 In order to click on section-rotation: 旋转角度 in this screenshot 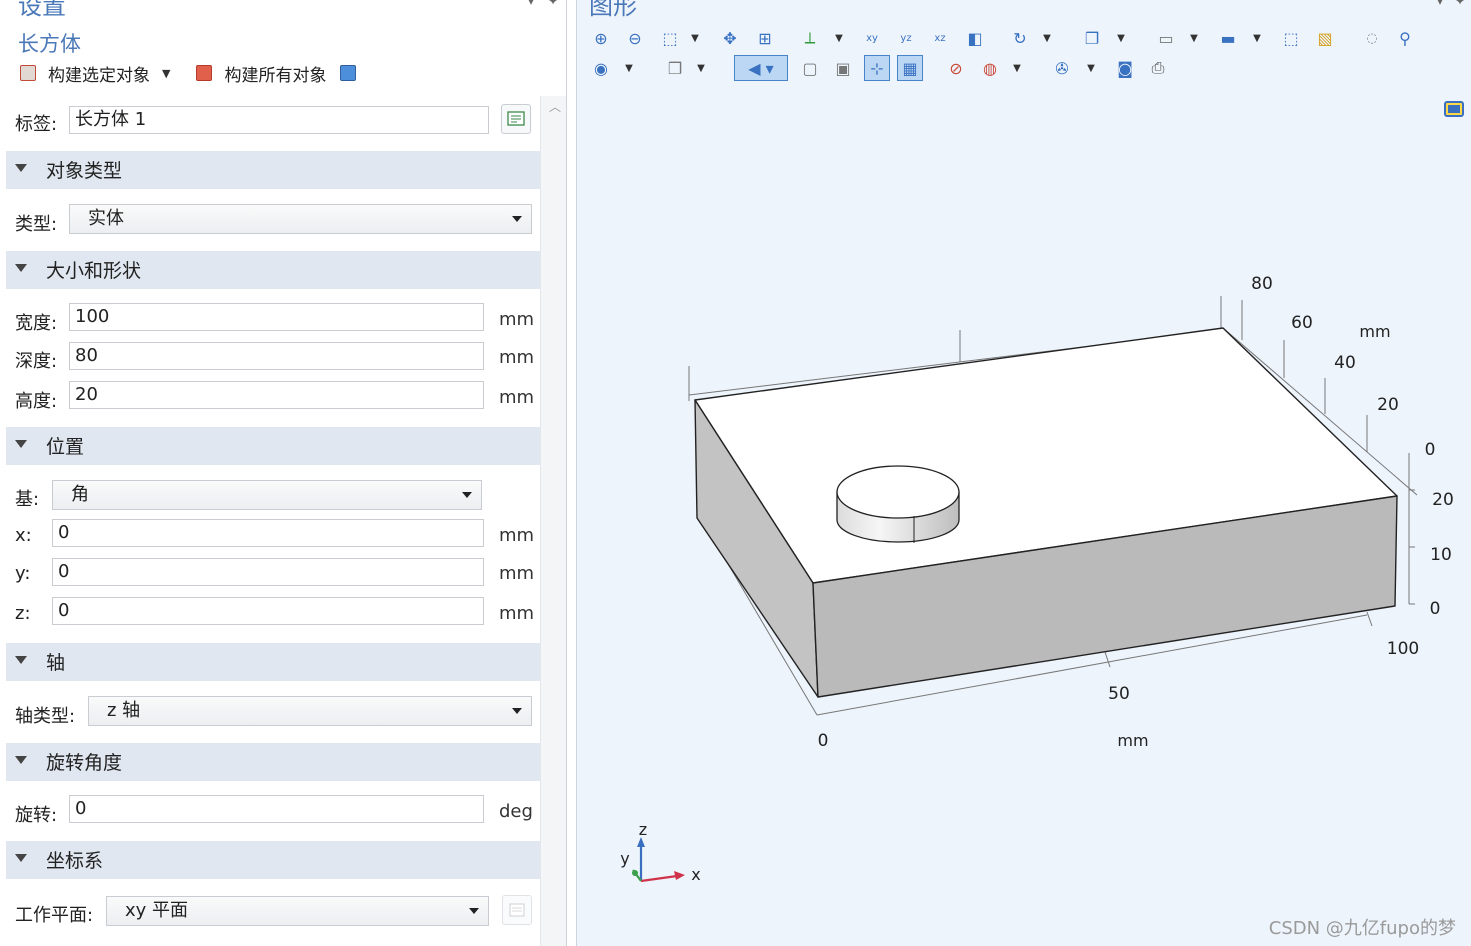, I will do `click(273, 762)`.